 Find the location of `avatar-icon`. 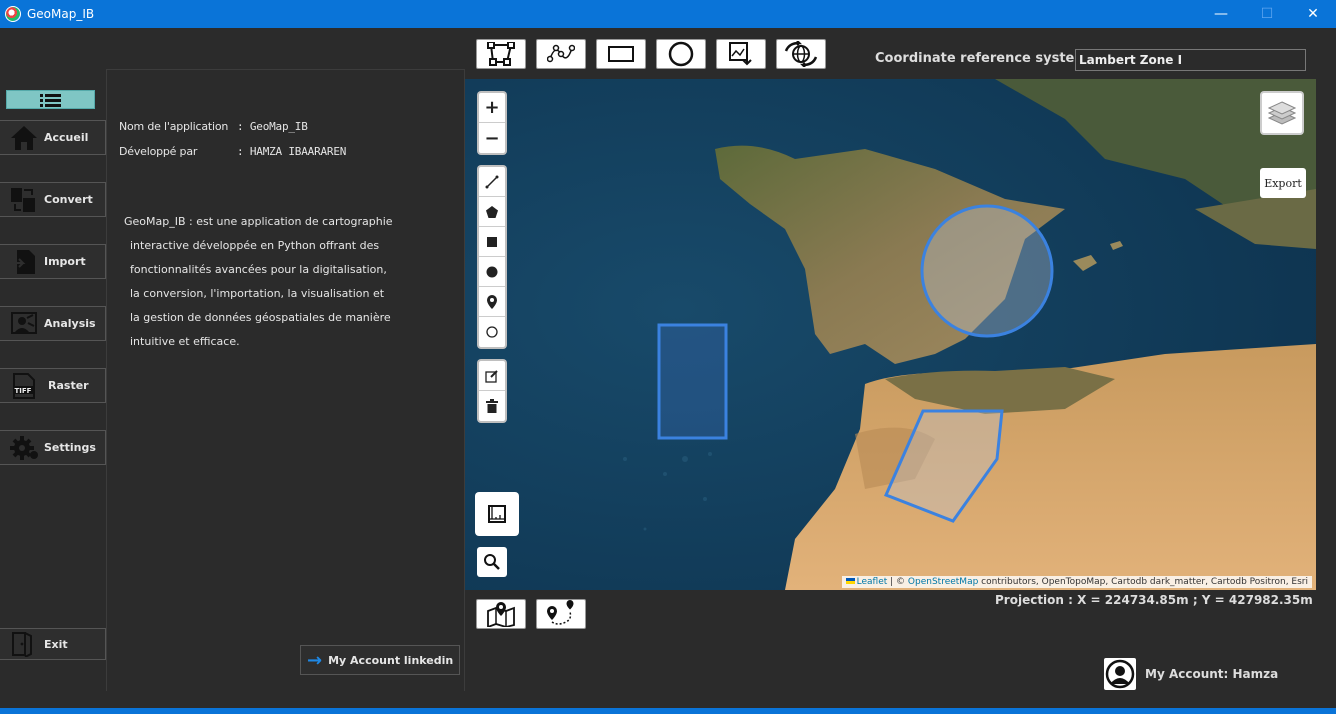

avatar-icon is located at coordinates (1120, 674).